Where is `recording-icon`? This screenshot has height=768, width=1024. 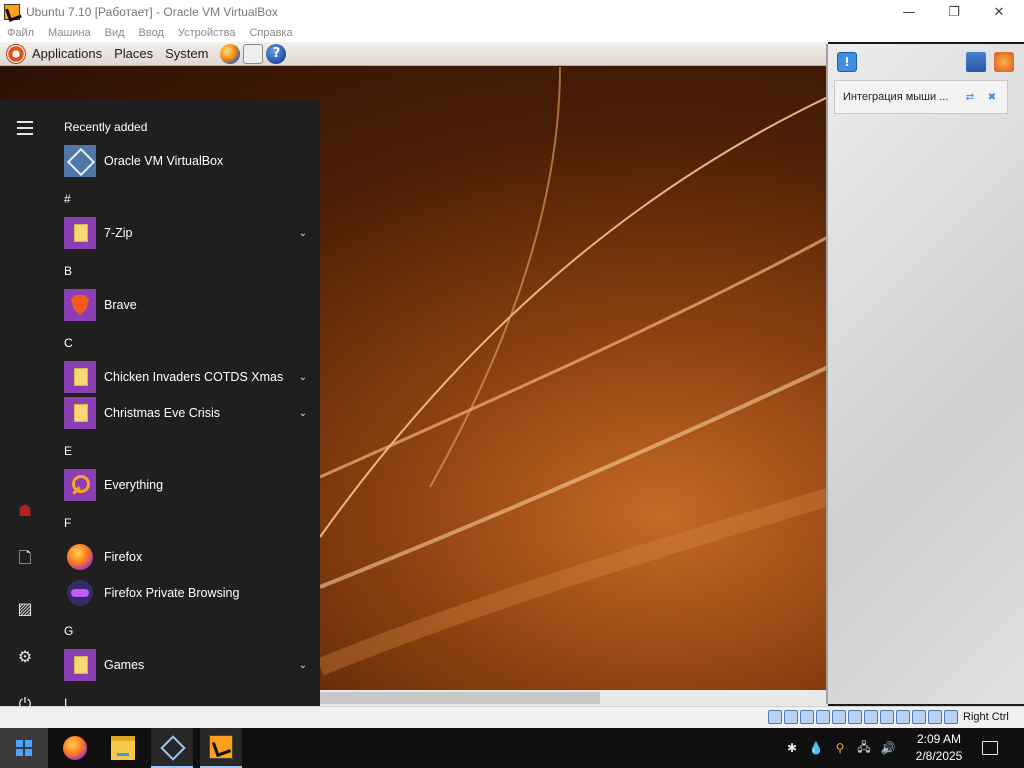 recording-icon is located at coordinates (887, 717).